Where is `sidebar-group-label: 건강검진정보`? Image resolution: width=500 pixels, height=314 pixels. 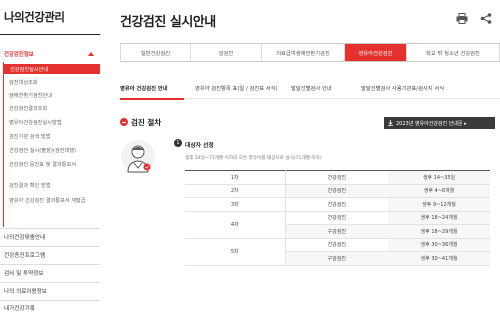 sidebar-group-label: 건강검진정보 is located at coordinates (19, 55).